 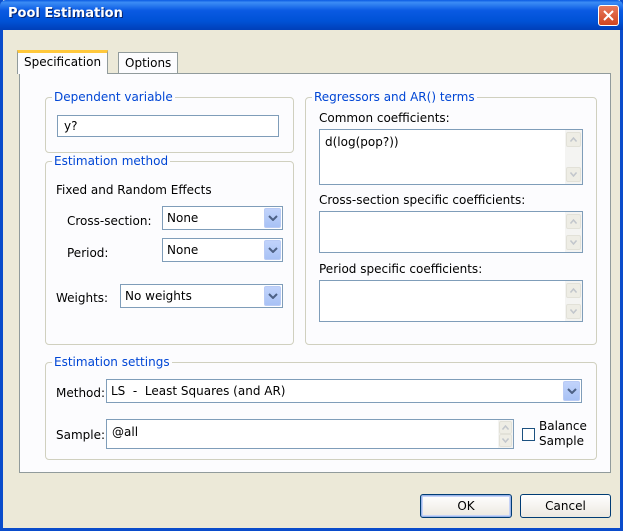 I want to click on common-coefficients-textarea: d(log(pop?)), so click(x=451, y=157).